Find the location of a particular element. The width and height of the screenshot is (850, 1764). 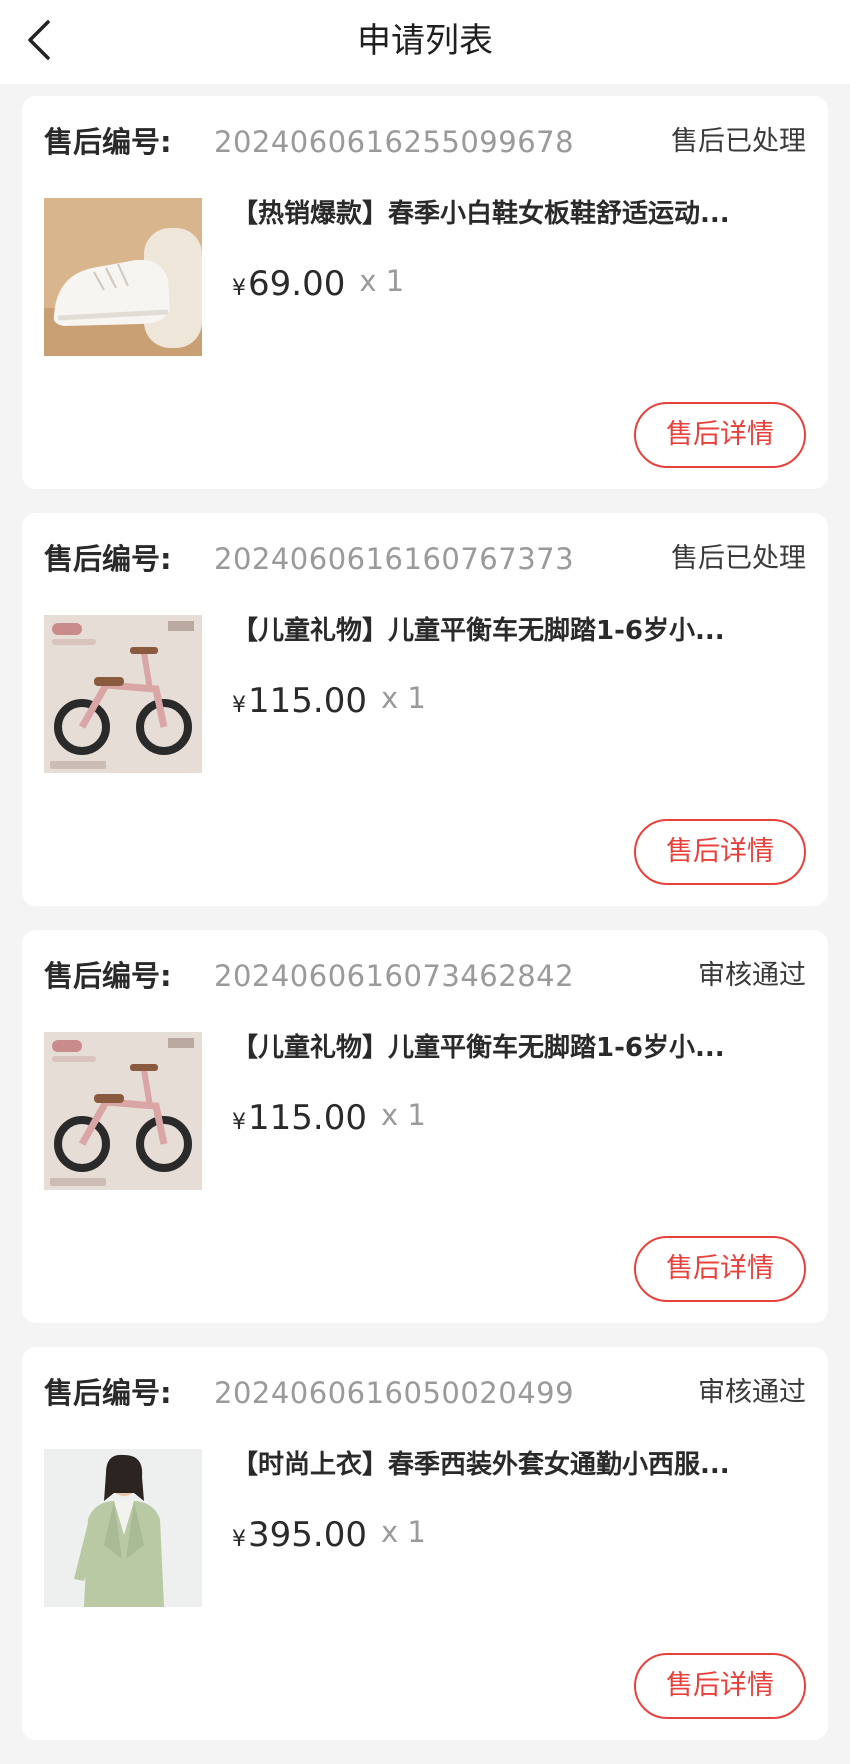

sn-value: 2024060616255099678 is located at coordinates (394, 142).